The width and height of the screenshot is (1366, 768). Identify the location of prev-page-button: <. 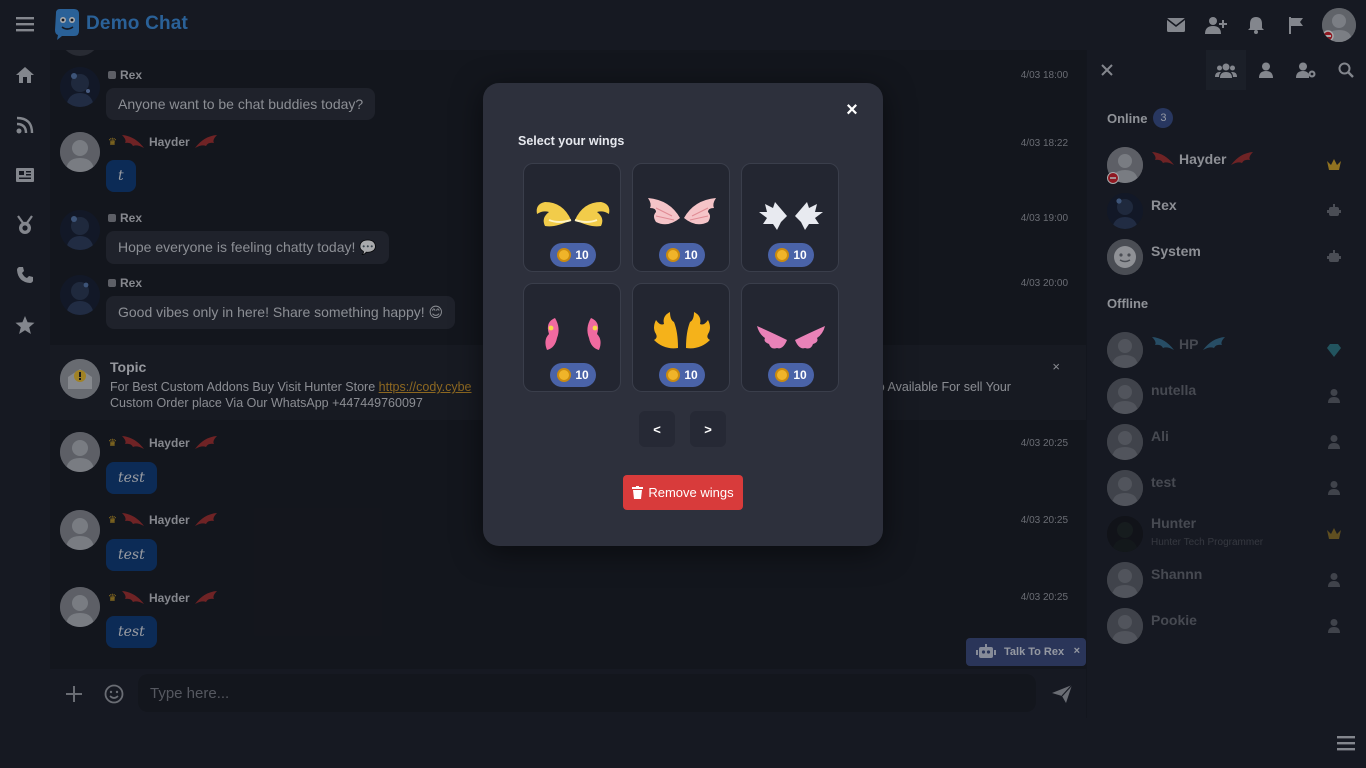
(657, 429).